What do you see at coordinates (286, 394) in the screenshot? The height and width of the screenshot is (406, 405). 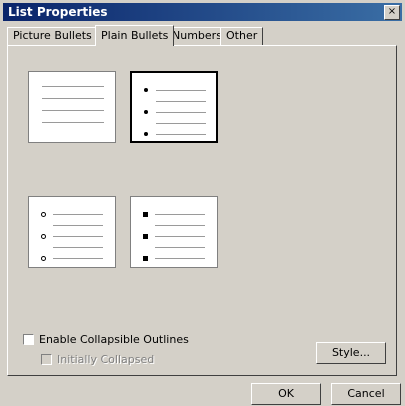 I see `ok-button: OK` at bounding box center [286, 394].